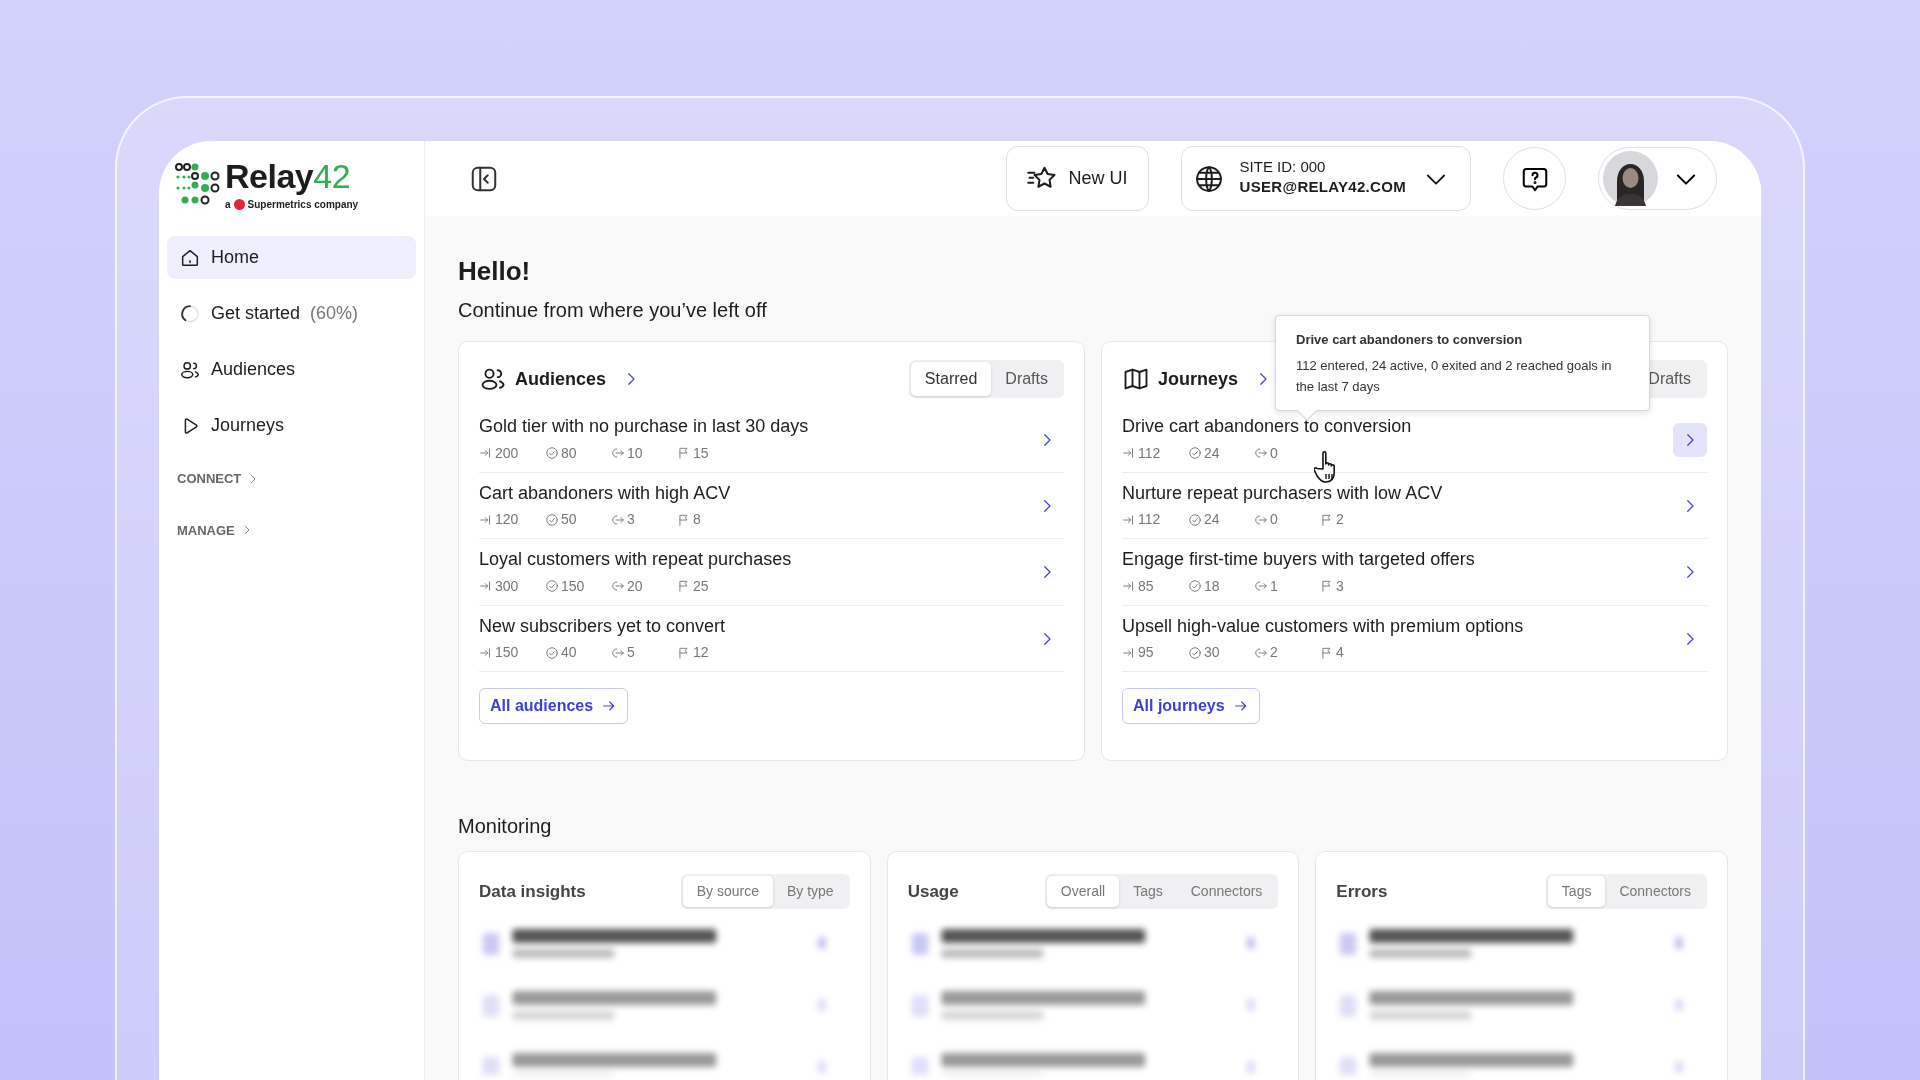 Image resolution: width=1920 pixels, height=1080 pixels. Describe the element at coordinates (810, 891) in the screenshot. I see `tab: By type` at that location.